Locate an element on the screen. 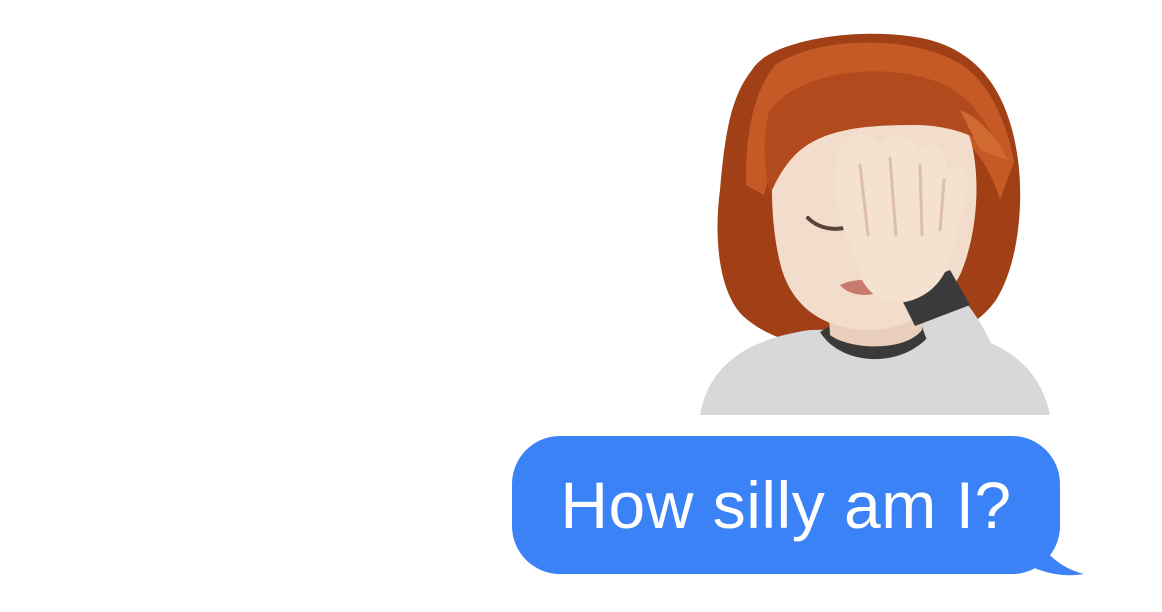 This screenshot has width=1162, height=612. message-bubble: How silly am I? is located at coordinates (802, 507).